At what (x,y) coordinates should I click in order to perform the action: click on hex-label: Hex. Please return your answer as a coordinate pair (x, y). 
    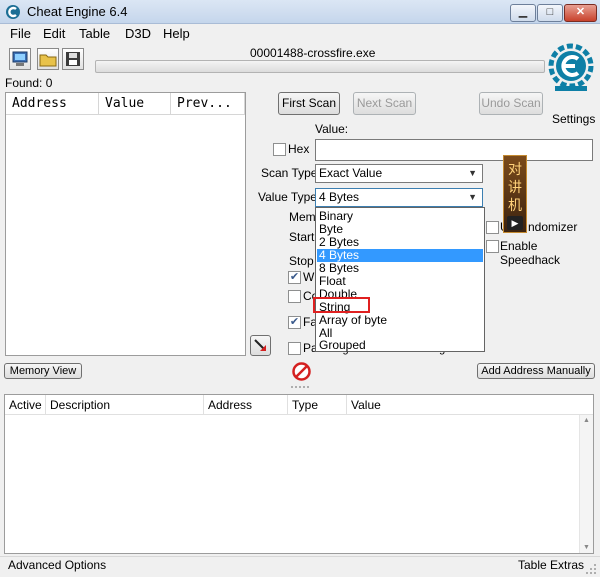
    Looking at the image, I should click on (299, 149).